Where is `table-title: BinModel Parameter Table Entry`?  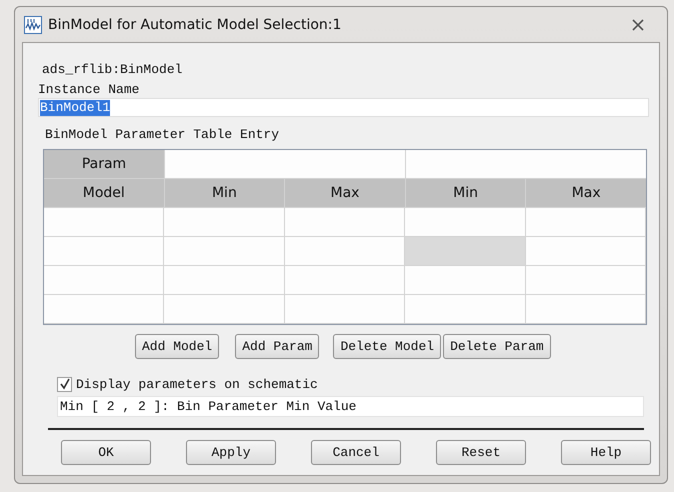 table-title: BinModel Parameter Table Entry is located at coordinates (162, 135).